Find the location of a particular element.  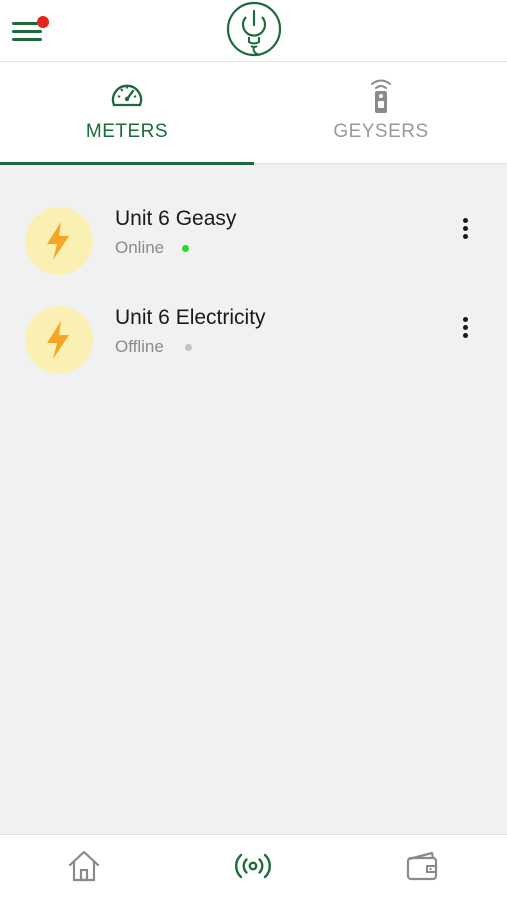

menu-button is located at coordinates (30, 30).